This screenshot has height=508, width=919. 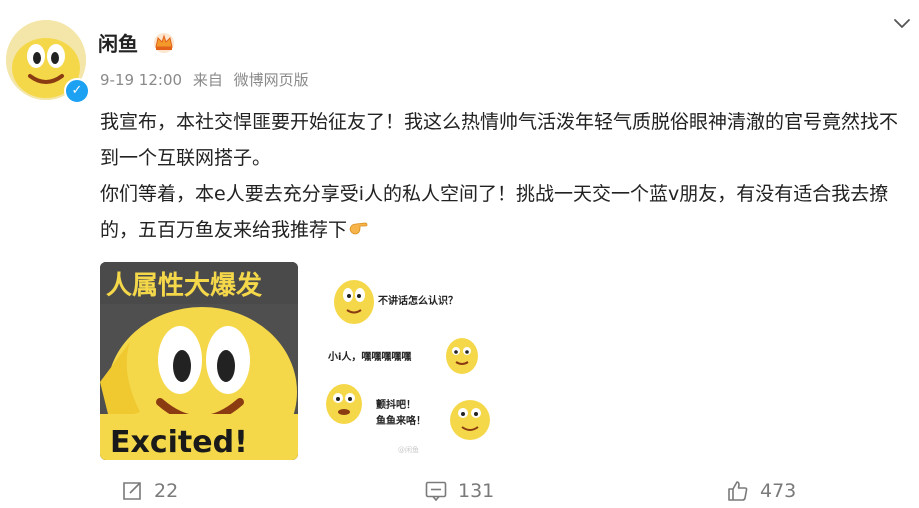 I want to click on pointing-hand-emoji, so click(x=358, y=228).